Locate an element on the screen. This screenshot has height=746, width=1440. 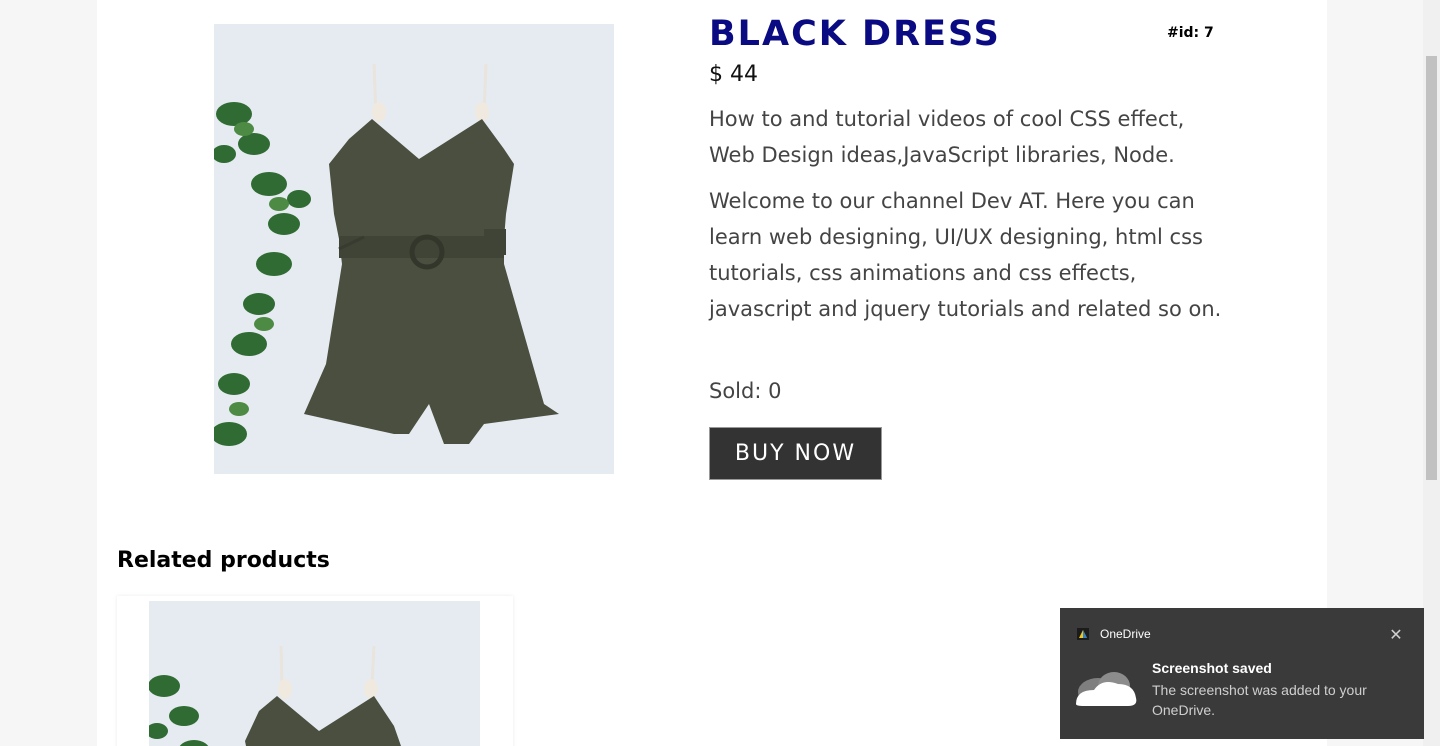
buy-now-button: BUY NOW is located at coordinates (795, 453).